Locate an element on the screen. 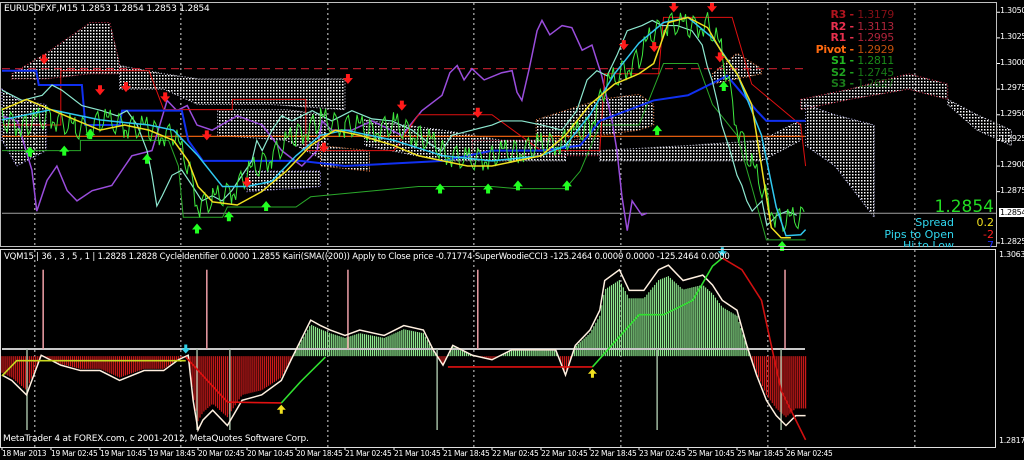 Image resolution: width=1024 pixels, height=460 pixels. time-axis-label: 20 Mar 18:45 is located at coordinates (319, 453).